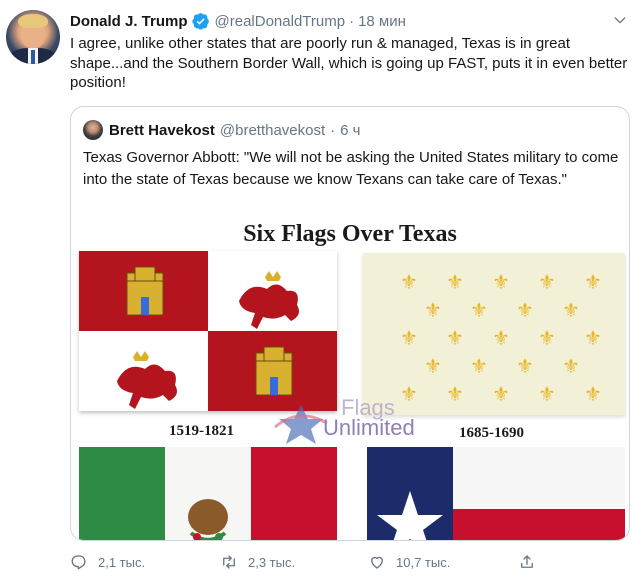 Image resolution: width=638 pixels, height=579 pixels. I want to click on share-icon, so click(527, 561).